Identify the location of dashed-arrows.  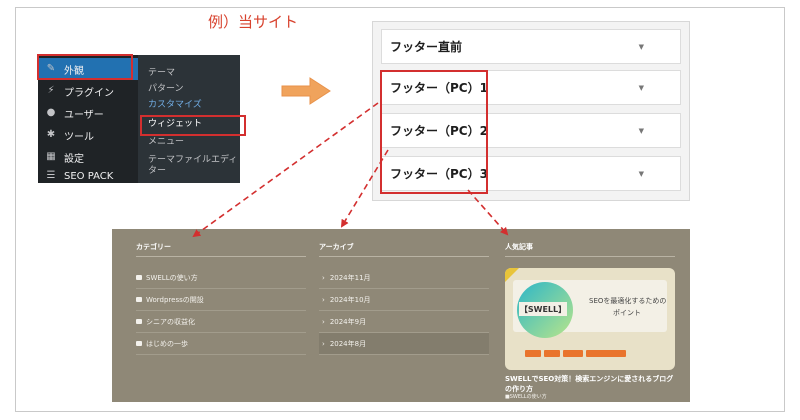
(350, 170).